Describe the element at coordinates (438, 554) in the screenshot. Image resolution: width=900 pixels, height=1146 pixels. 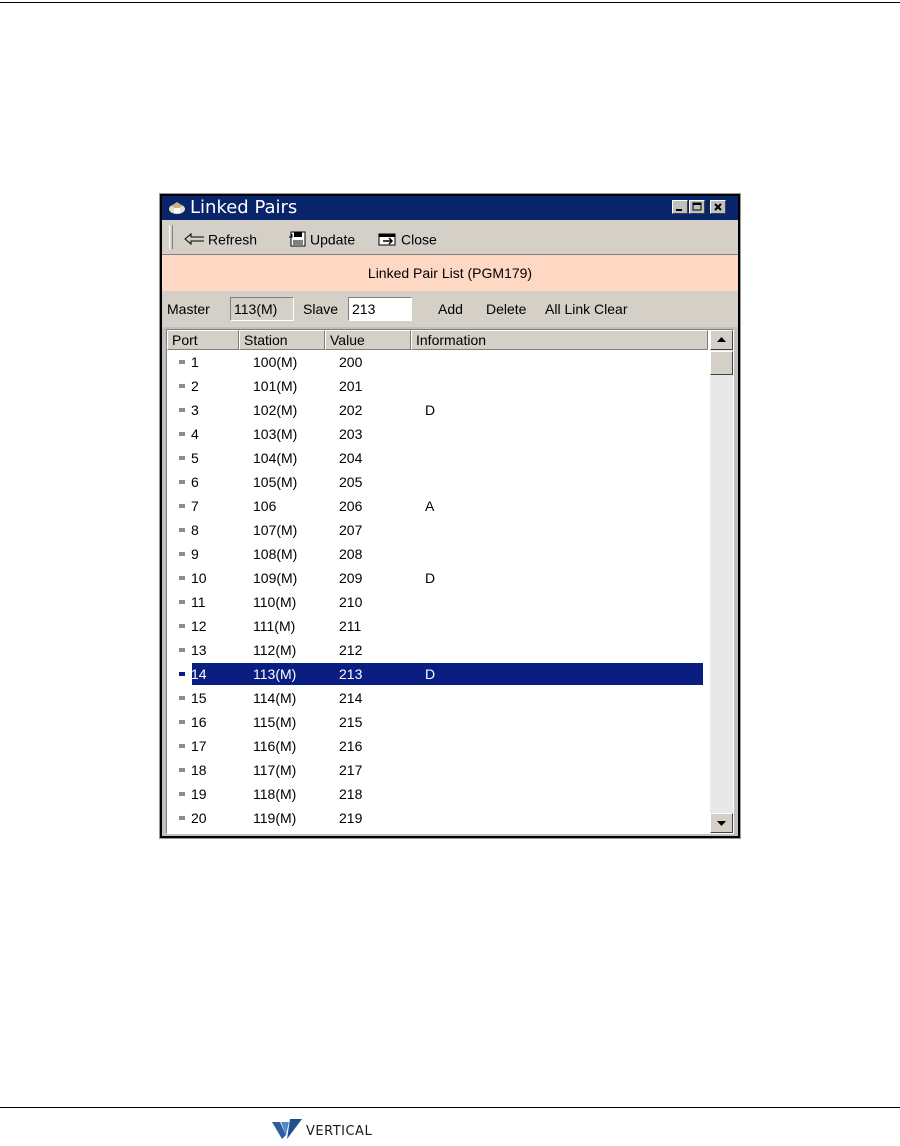
I see `table-row: 9 108(M) 208` at that location.